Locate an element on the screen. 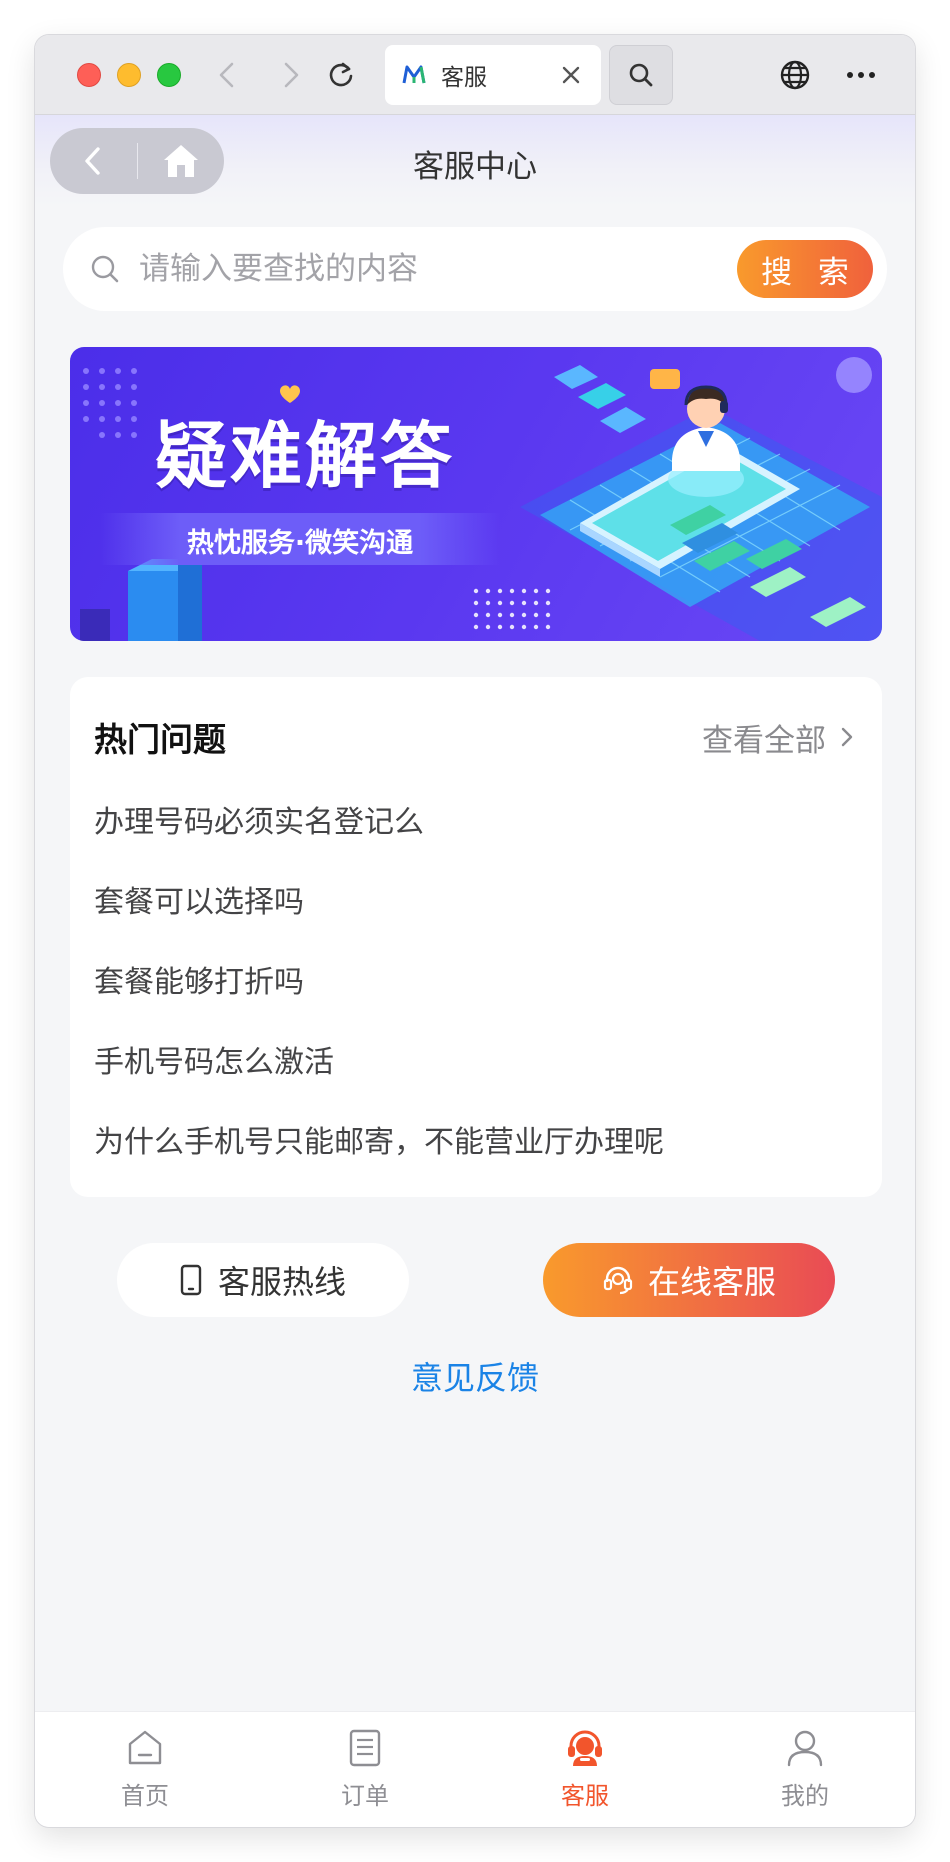 This screenshot has width=950, height=1862. browser-more-button is located at coordinates (861, 75).